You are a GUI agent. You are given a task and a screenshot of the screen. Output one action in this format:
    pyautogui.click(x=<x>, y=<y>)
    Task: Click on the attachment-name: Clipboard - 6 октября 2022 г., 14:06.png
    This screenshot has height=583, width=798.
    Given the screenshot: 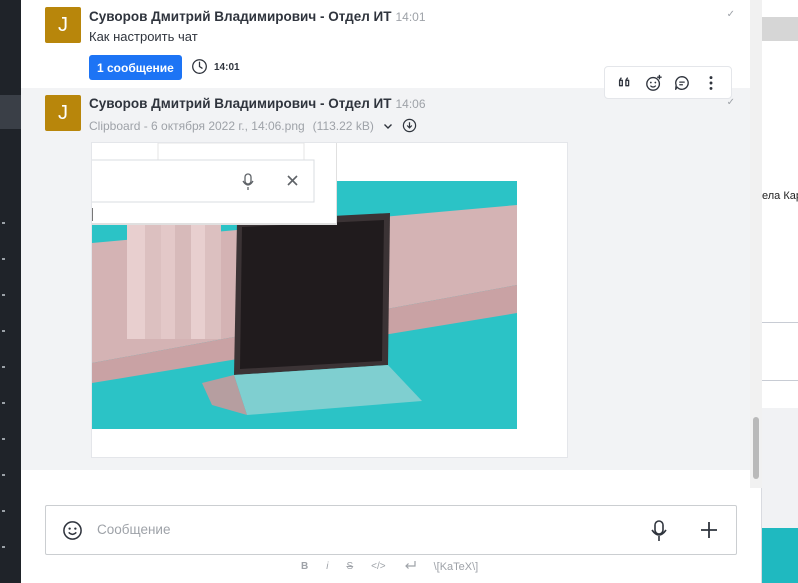 What is the action you would take?
    pyautogui.click(x=197, y=126)
    